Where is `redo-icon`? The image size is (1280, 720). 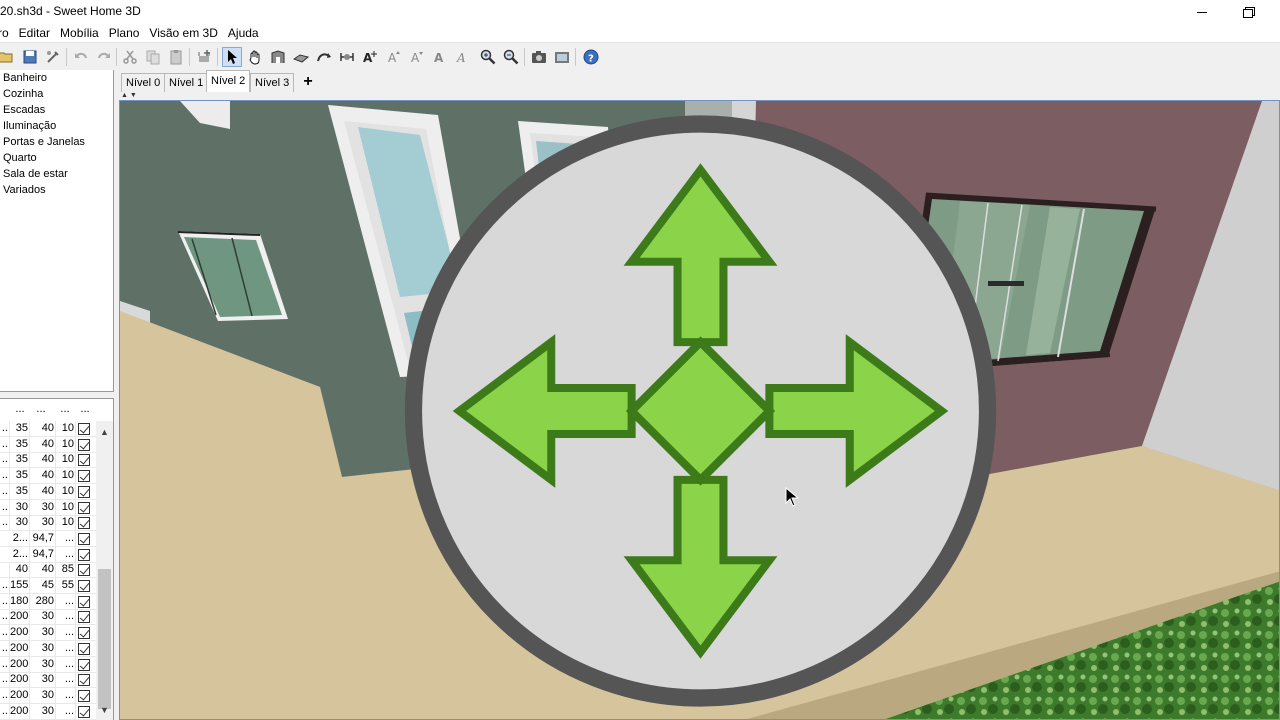 redo-icon is located at coordinates (104, 57).